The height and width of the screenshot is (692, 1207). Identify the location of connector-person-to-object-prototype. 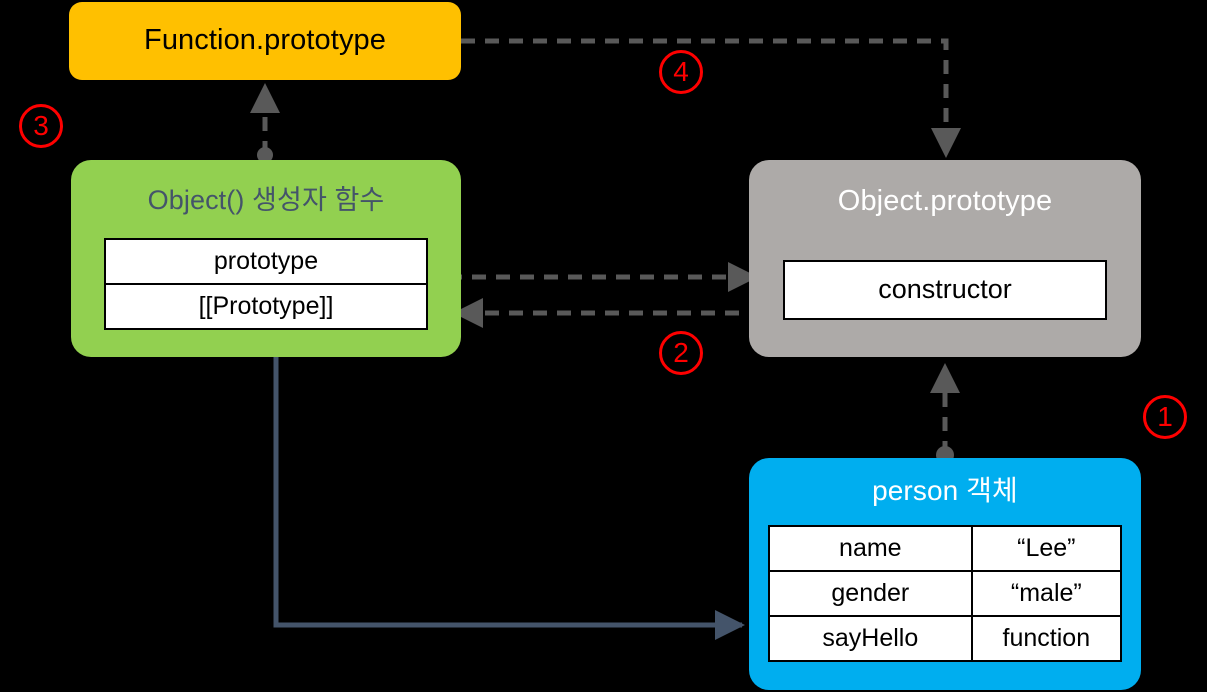
(945, 413).